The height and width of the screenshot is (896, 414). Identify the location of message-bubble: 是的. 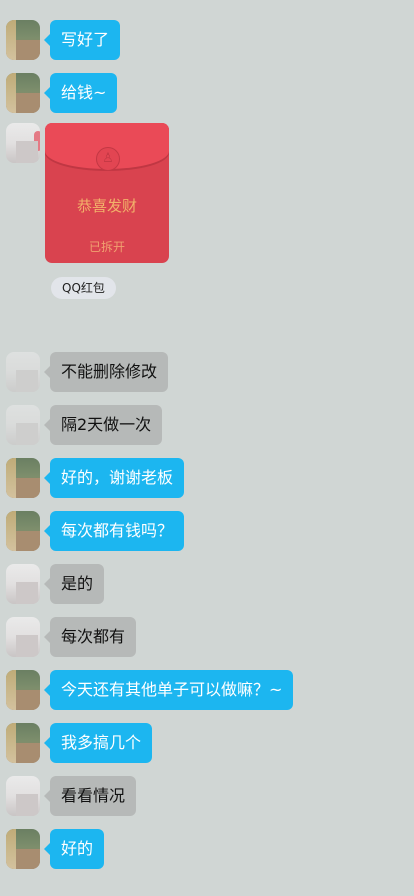
(74, 584).